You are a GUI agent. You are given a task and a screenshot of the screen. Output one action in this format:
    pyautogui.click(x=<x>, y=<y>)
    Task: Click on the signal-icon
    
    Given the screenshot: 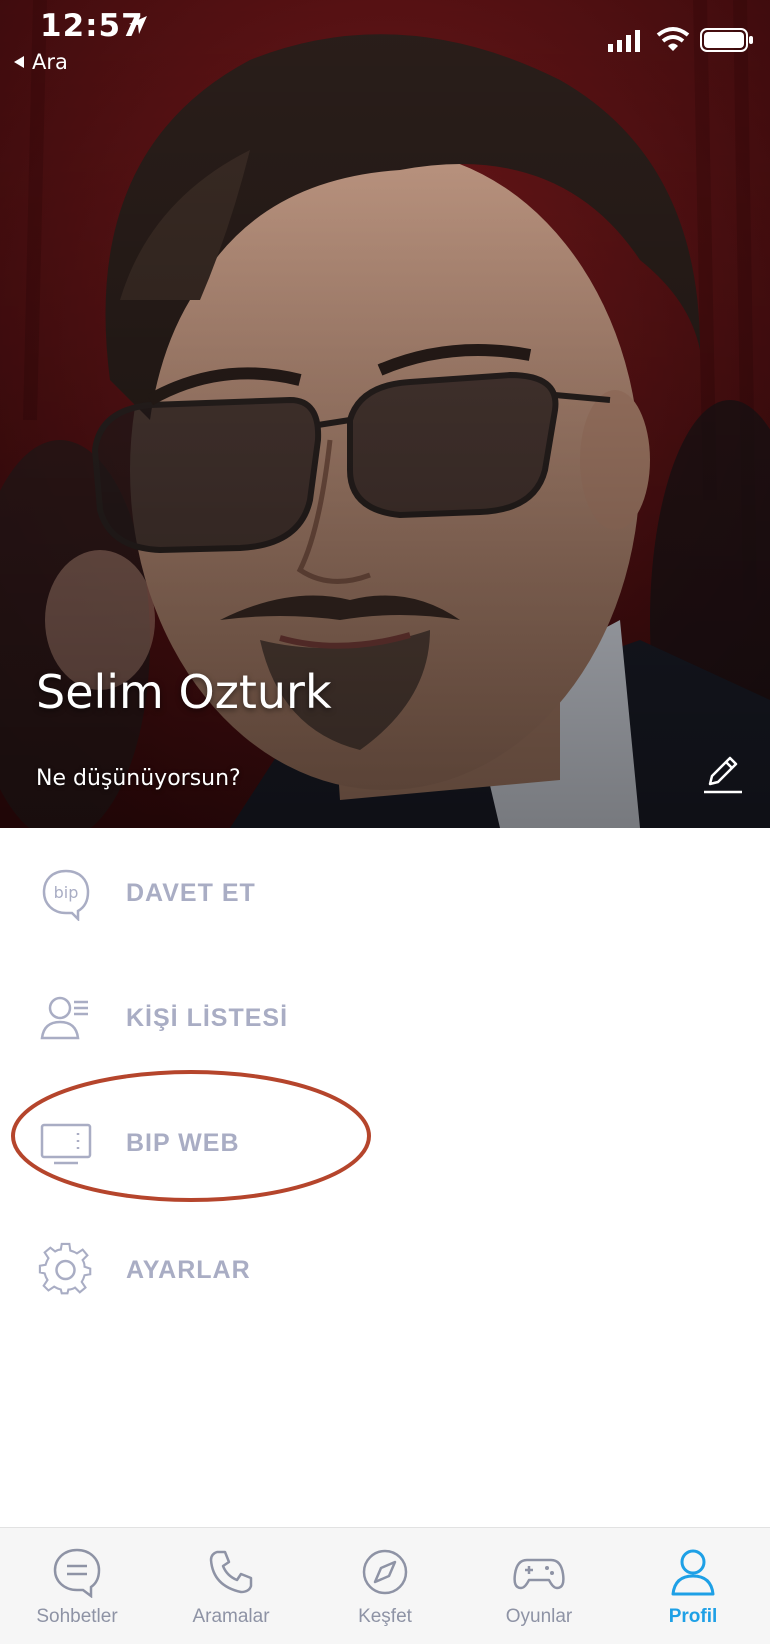 What is the action you would take?
    pyautogui.click(x=624, y=41)
    